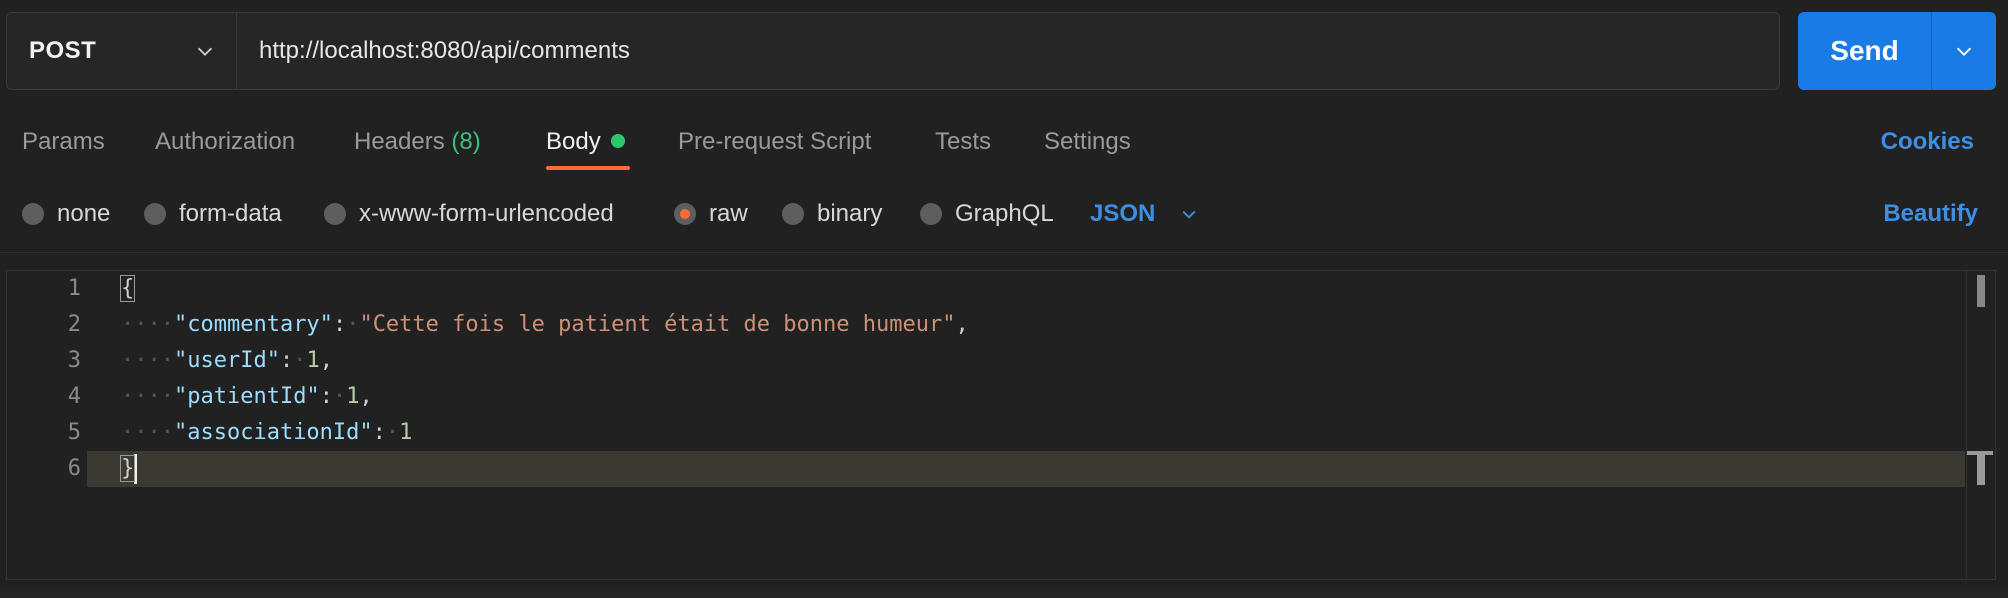 The height and width of the screenshot is (598, 2008). What do you see at coordinates (1042, 469) in the screenshot?
I see `code-line-current: }` at bounding box center [1042, 469].